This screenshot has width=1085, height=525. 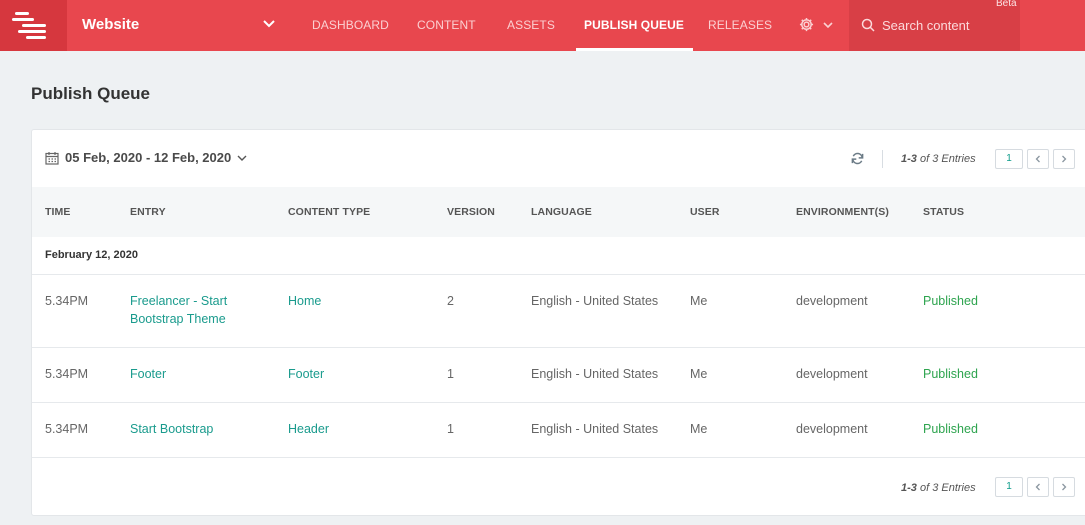 What do you see at coordinates (57, 212) in the screenshot?
I see `col-time: TIME` at bounding box center [57, 212].